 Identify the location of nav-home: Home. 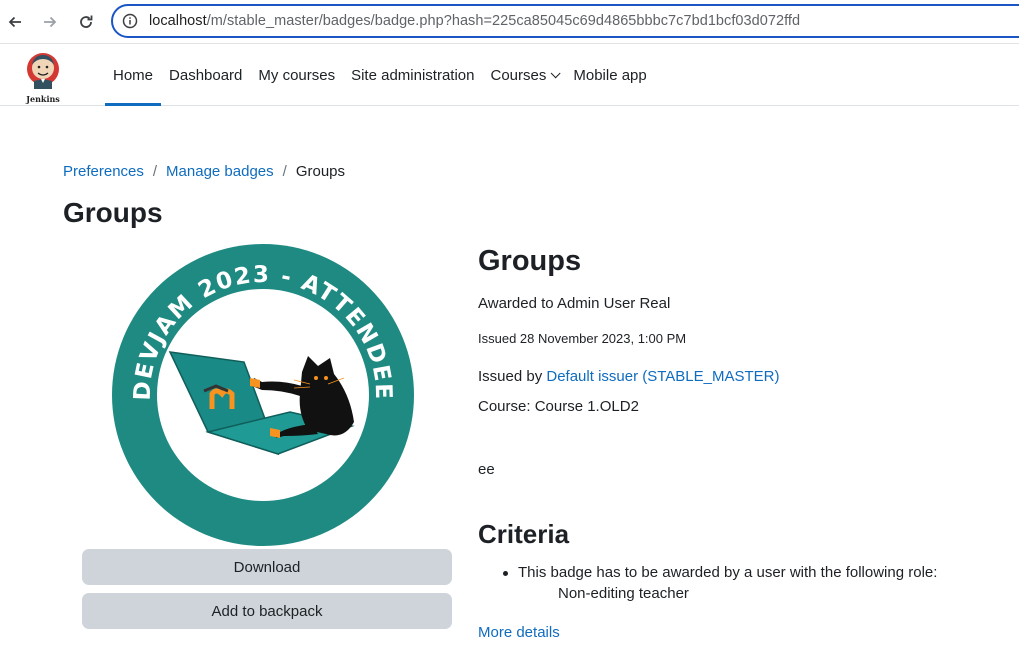
(133, 75).